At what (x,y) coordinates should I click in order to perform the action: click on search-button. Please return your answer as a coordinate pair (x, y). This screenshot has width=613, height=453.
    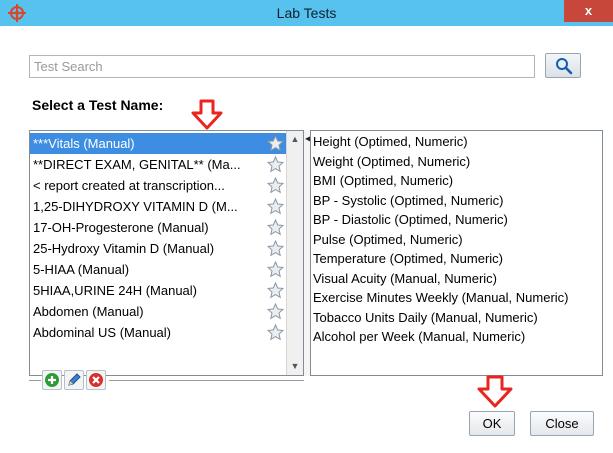
    Looking at the image, I should click on (563, 65).